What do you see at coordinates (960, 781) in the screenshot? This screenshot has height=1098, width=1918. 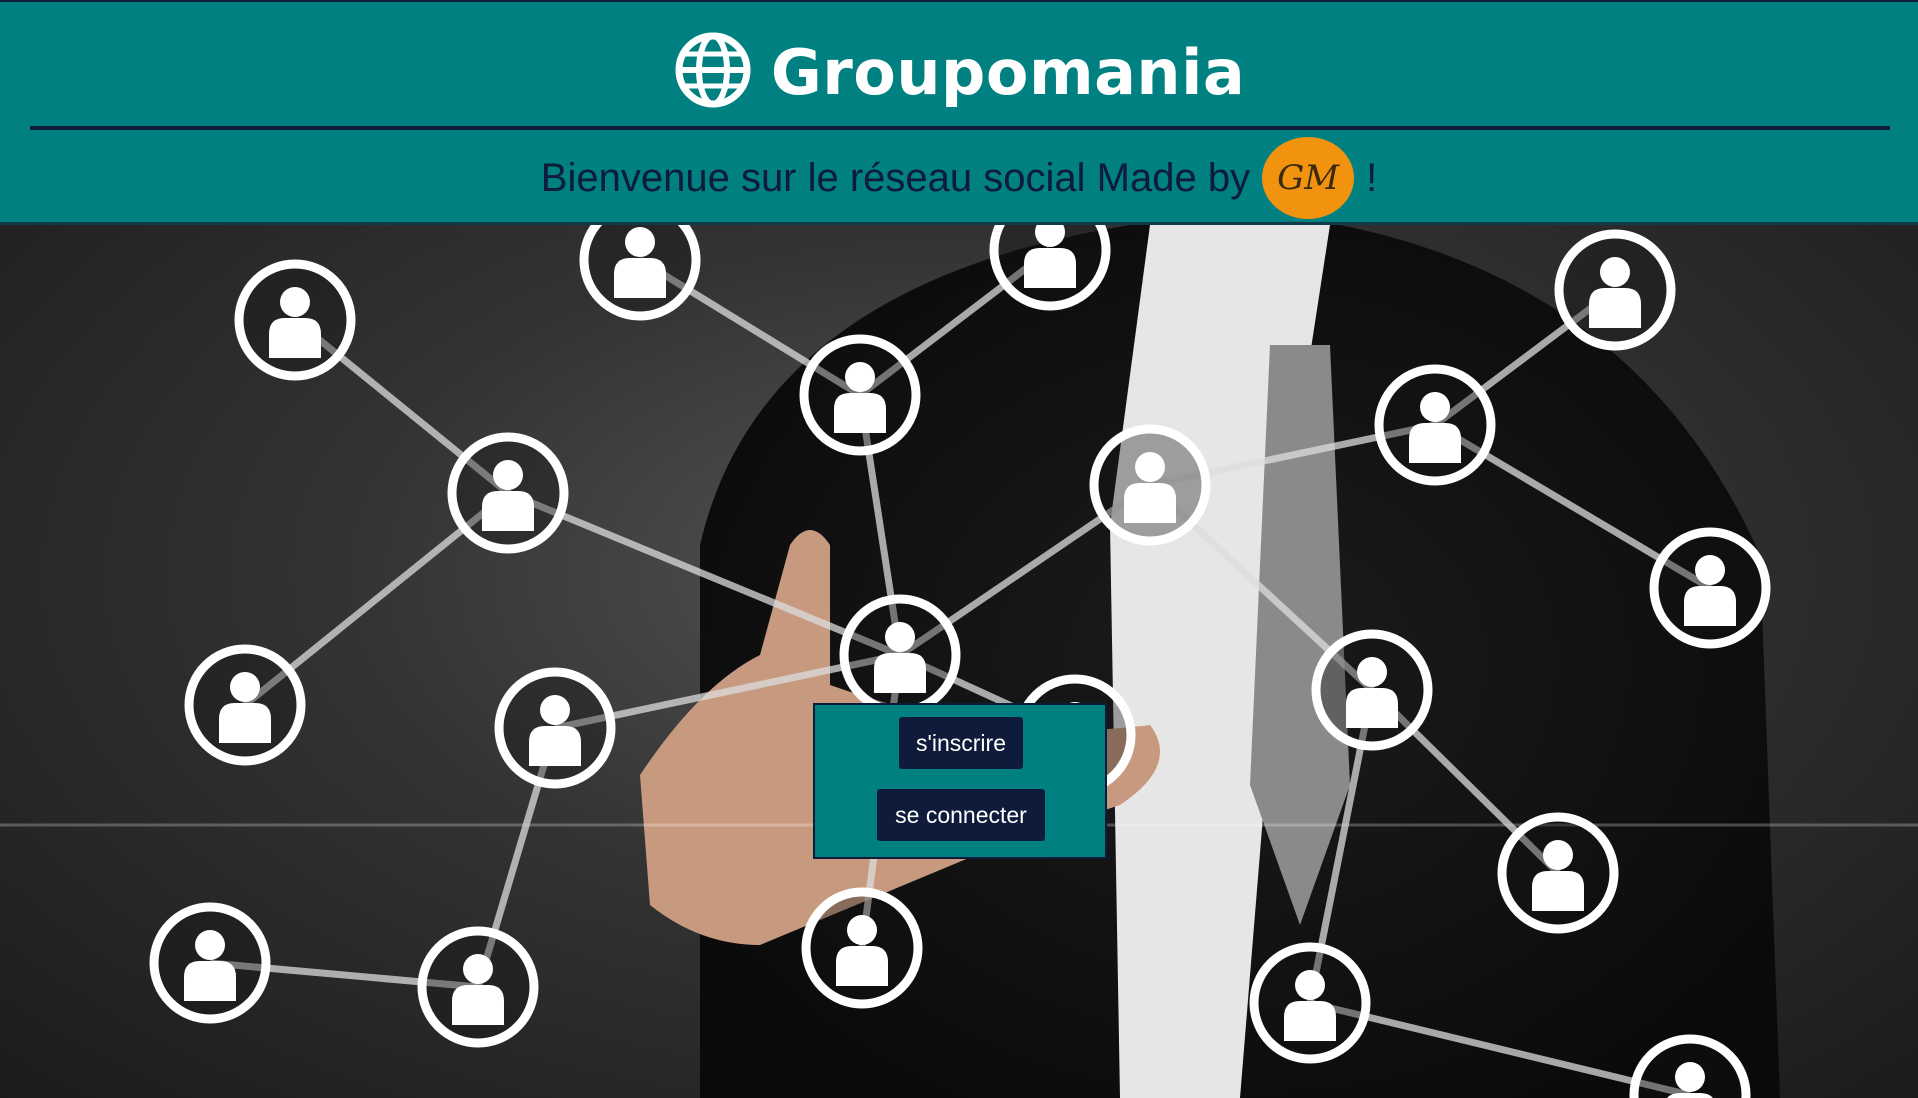 I see `auth-panel: s'inscrire se connecter` at bounding box center [960, 781].